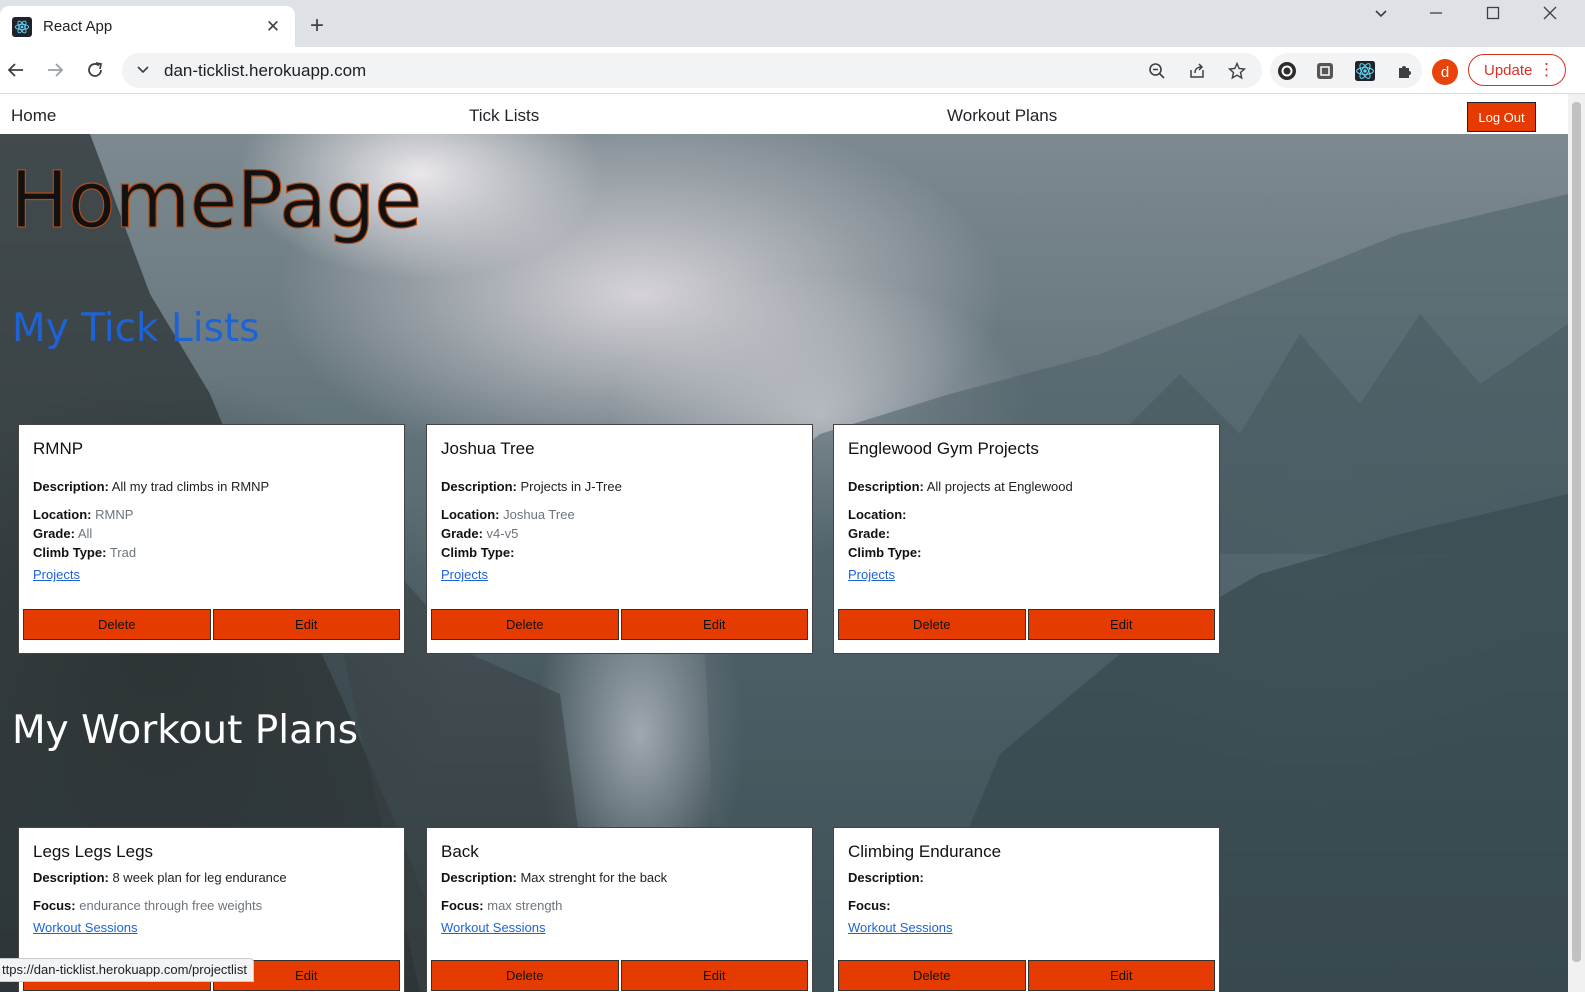 This screenshot has width=1585, height=992. What do you see at coordinates (1550, 15) in the screenshot?
I see `close-window-icon` at bounding box center [1550, 15].